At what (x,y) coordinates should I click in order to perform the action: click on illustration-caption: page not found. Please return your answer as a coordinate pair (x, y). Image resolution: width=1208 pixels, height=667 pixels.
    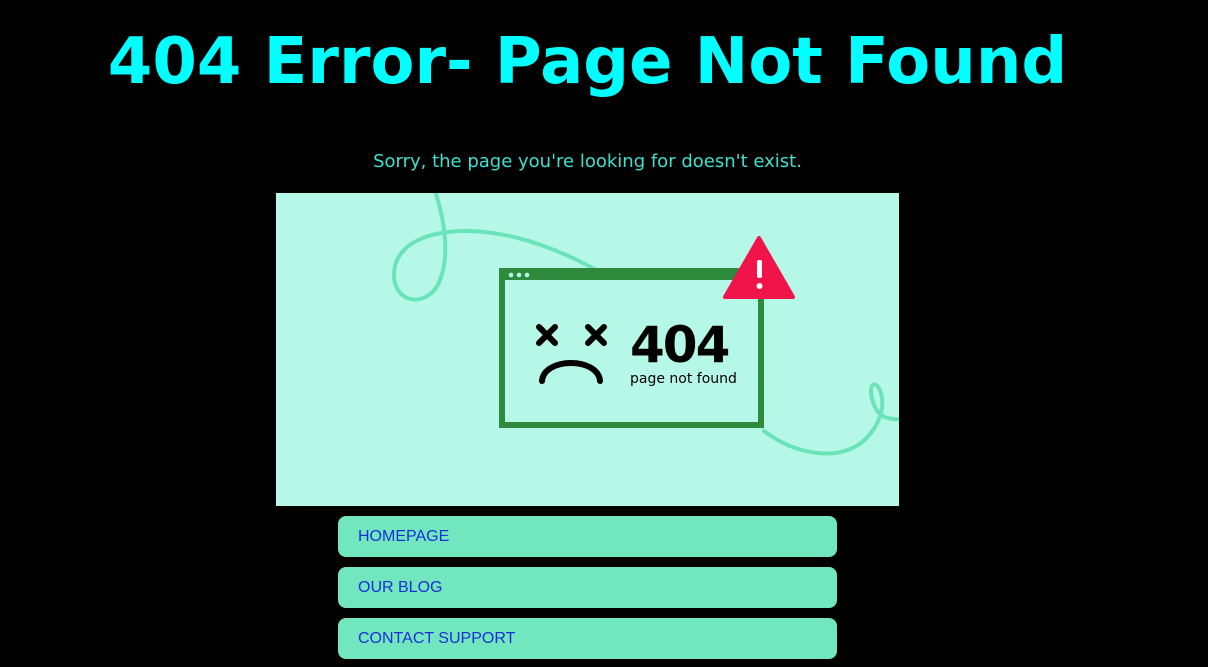
    Looking at the image, I should click on (683, 379).